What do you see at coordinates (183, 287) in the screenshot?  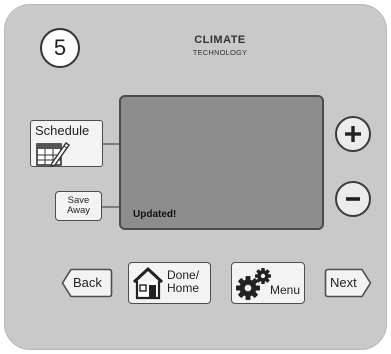 I see `done-home-label-line-2: Home` at bounding box center [183, 287].